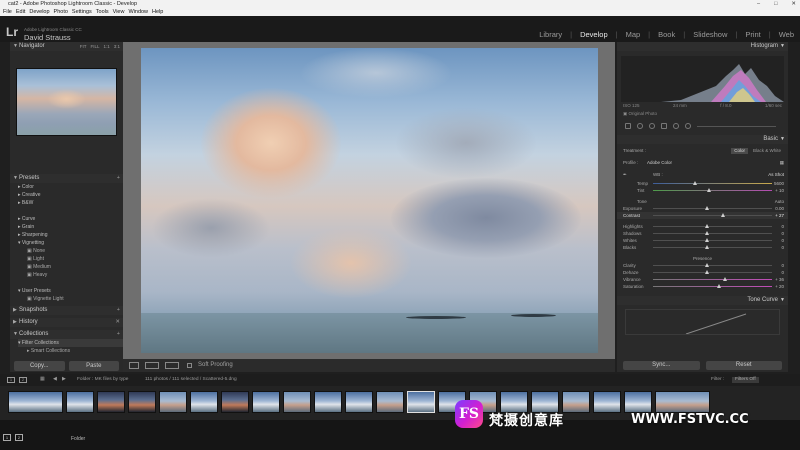 This screenshot has height=450, width=800. I want to click on minimize-icon: –, so click(758, 4).